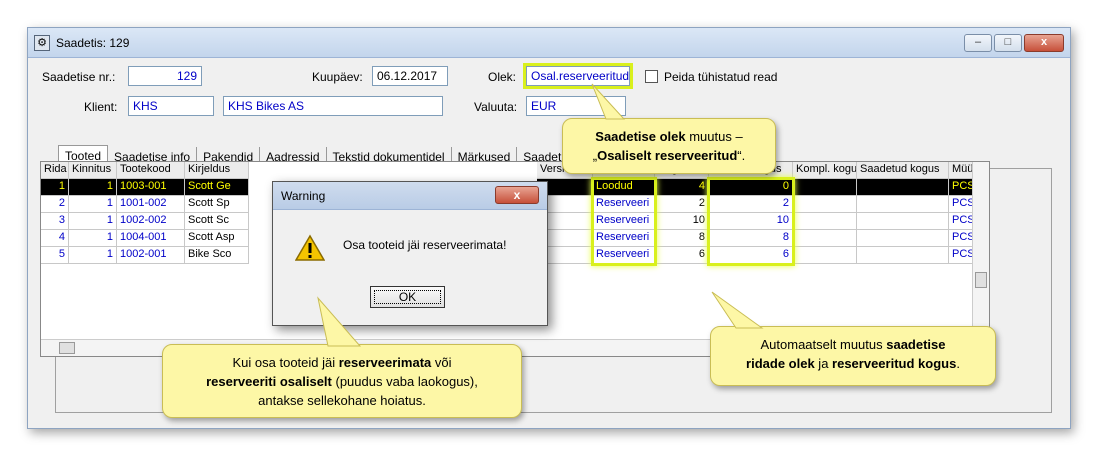 Image resolution: width=1099 pixels, height=457 pixels. What do you see at coordinates (165, 76) in the screenshot?
I see `saadetise-nr-field: 129` at bounding box center [165, 76].